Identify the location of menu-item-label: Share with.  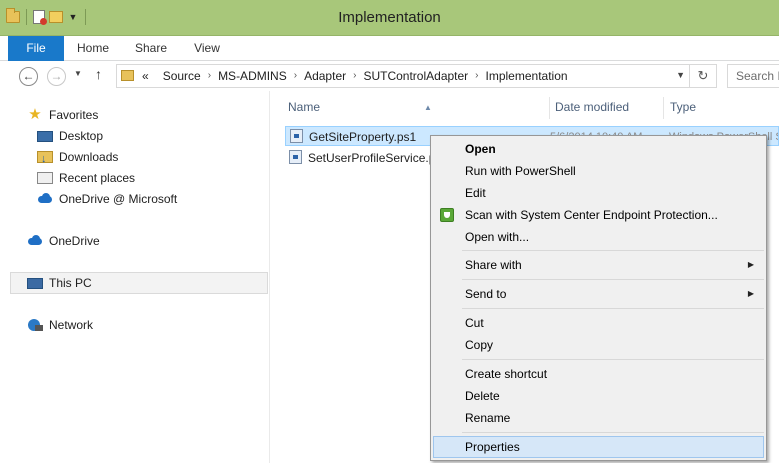
(493, 265).